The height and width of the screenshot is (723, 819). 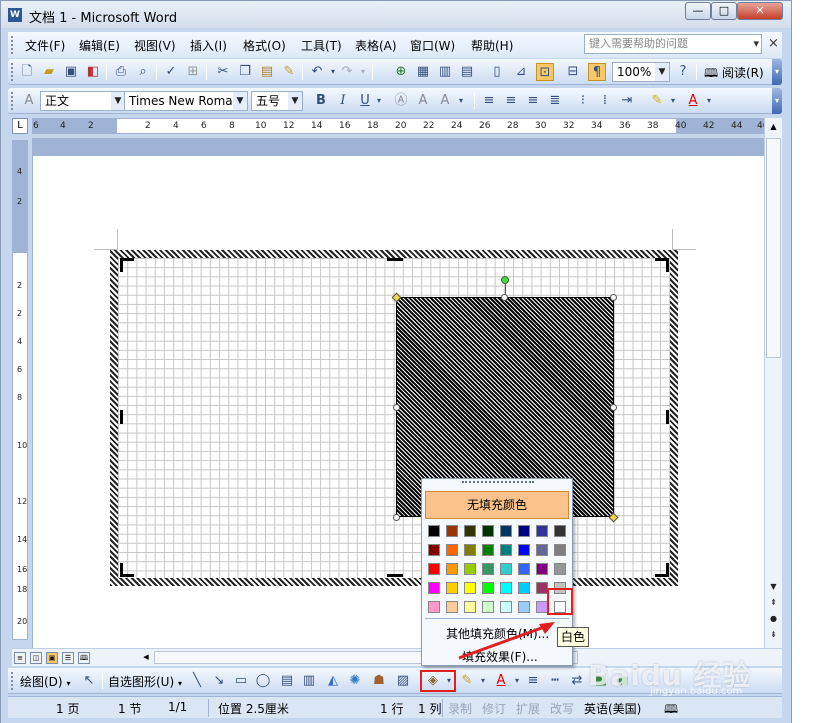 What do you see at coordinates (379, 101) in the screenshot?
I see `underline-dropdown-icon: ▾` at bounding box center [379, 101].